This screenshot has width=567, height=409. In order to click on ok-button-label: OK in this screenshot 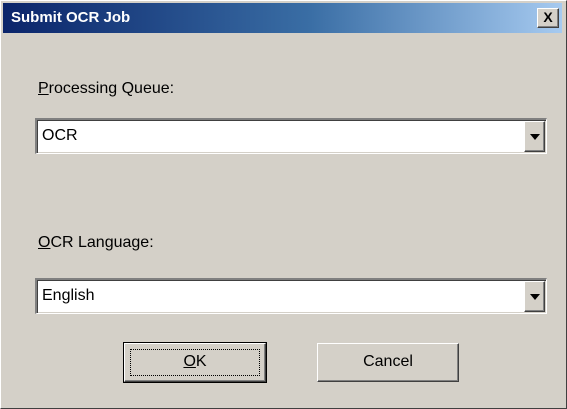, I will do `click(194, 361)`.